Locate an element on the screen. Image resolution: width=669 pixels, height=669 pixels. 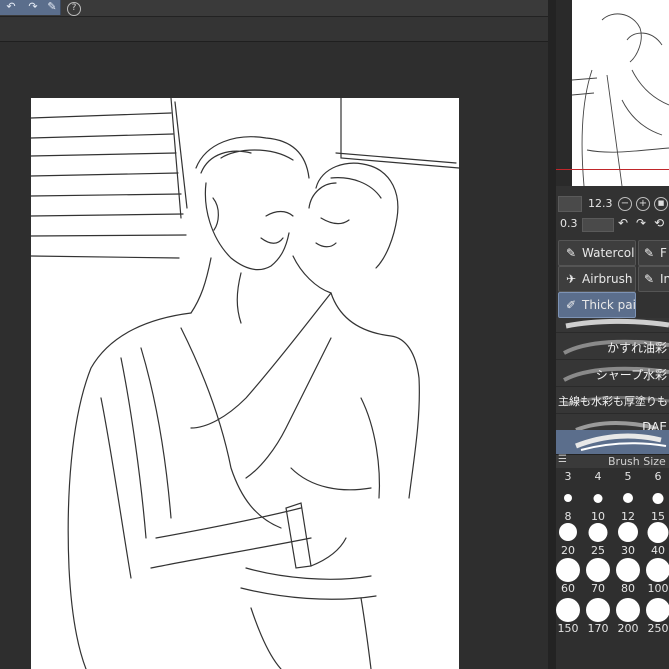
brush-item: かすれ油彩 is located at coordinates (612, 346).